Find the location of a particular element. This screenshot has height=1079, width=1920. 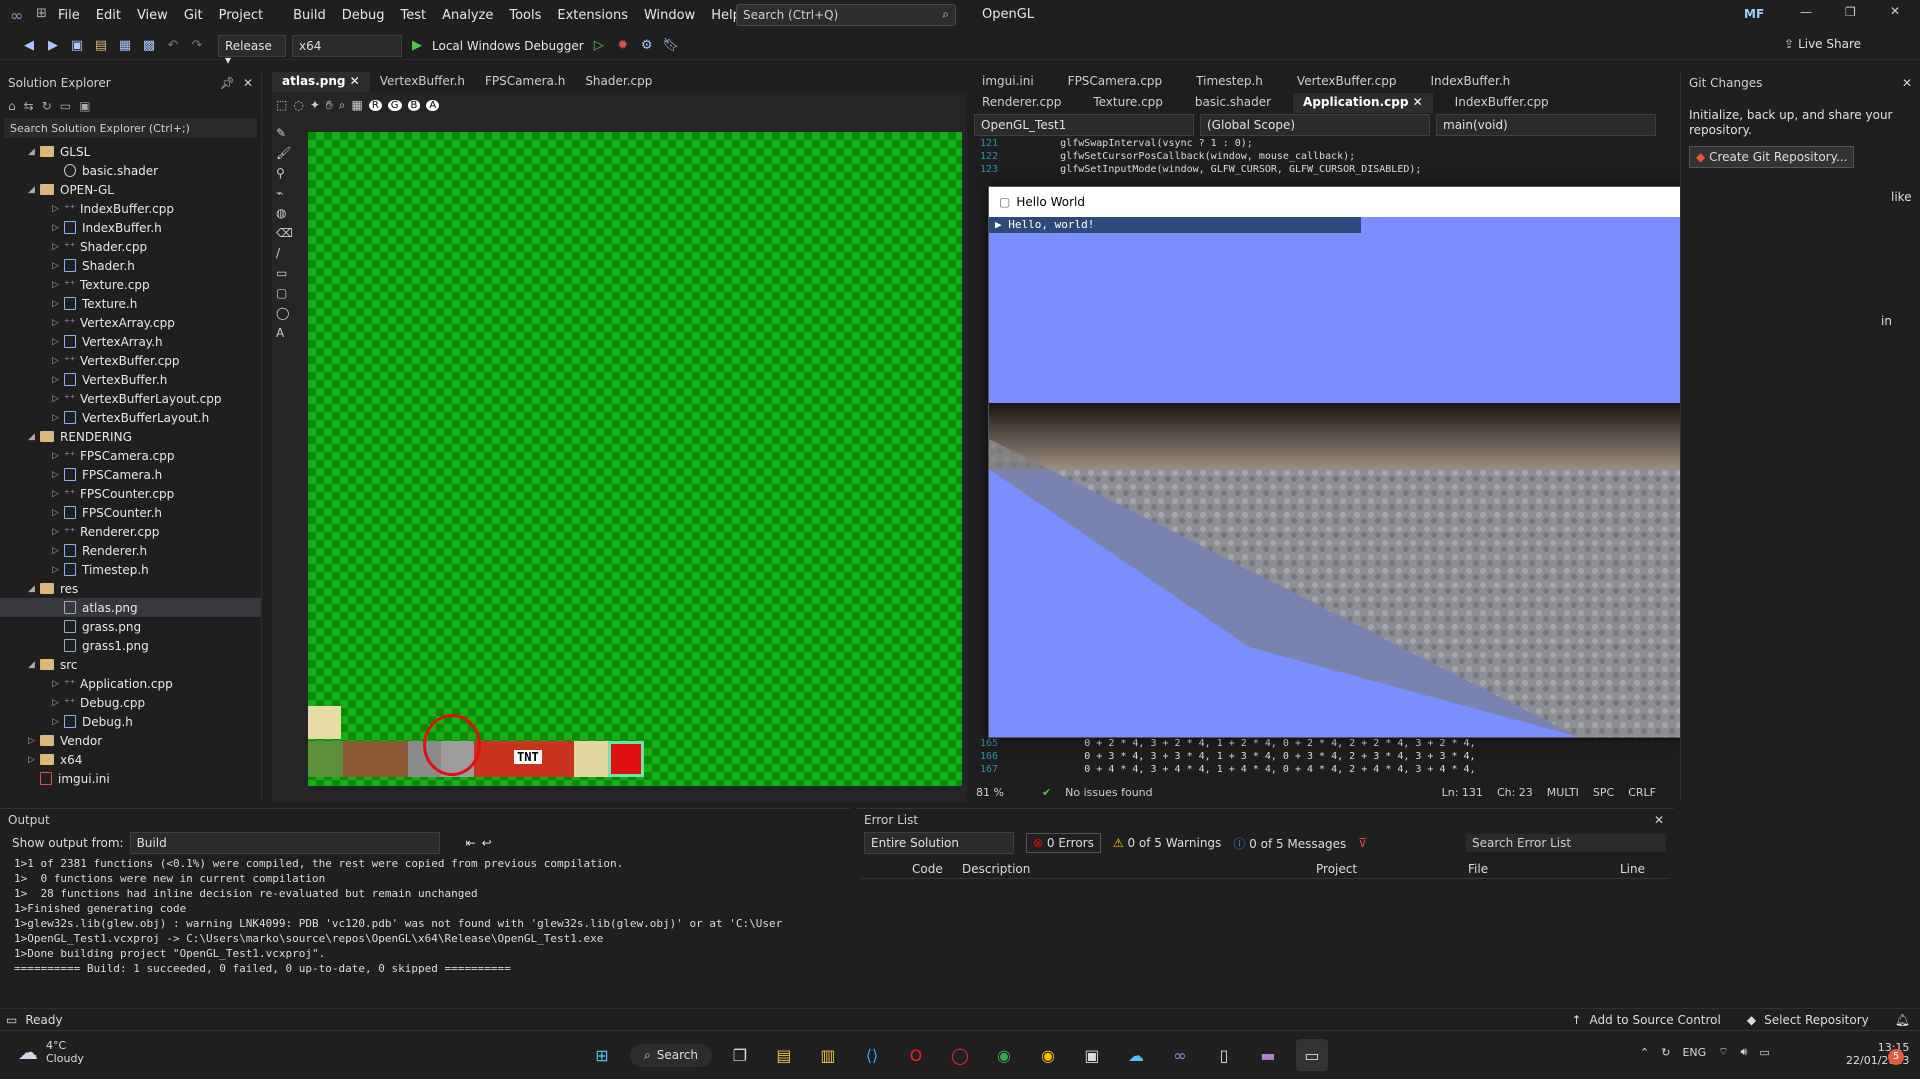

tree-file: ▷ FPSCounter.h is located at coordinates (130, 512).